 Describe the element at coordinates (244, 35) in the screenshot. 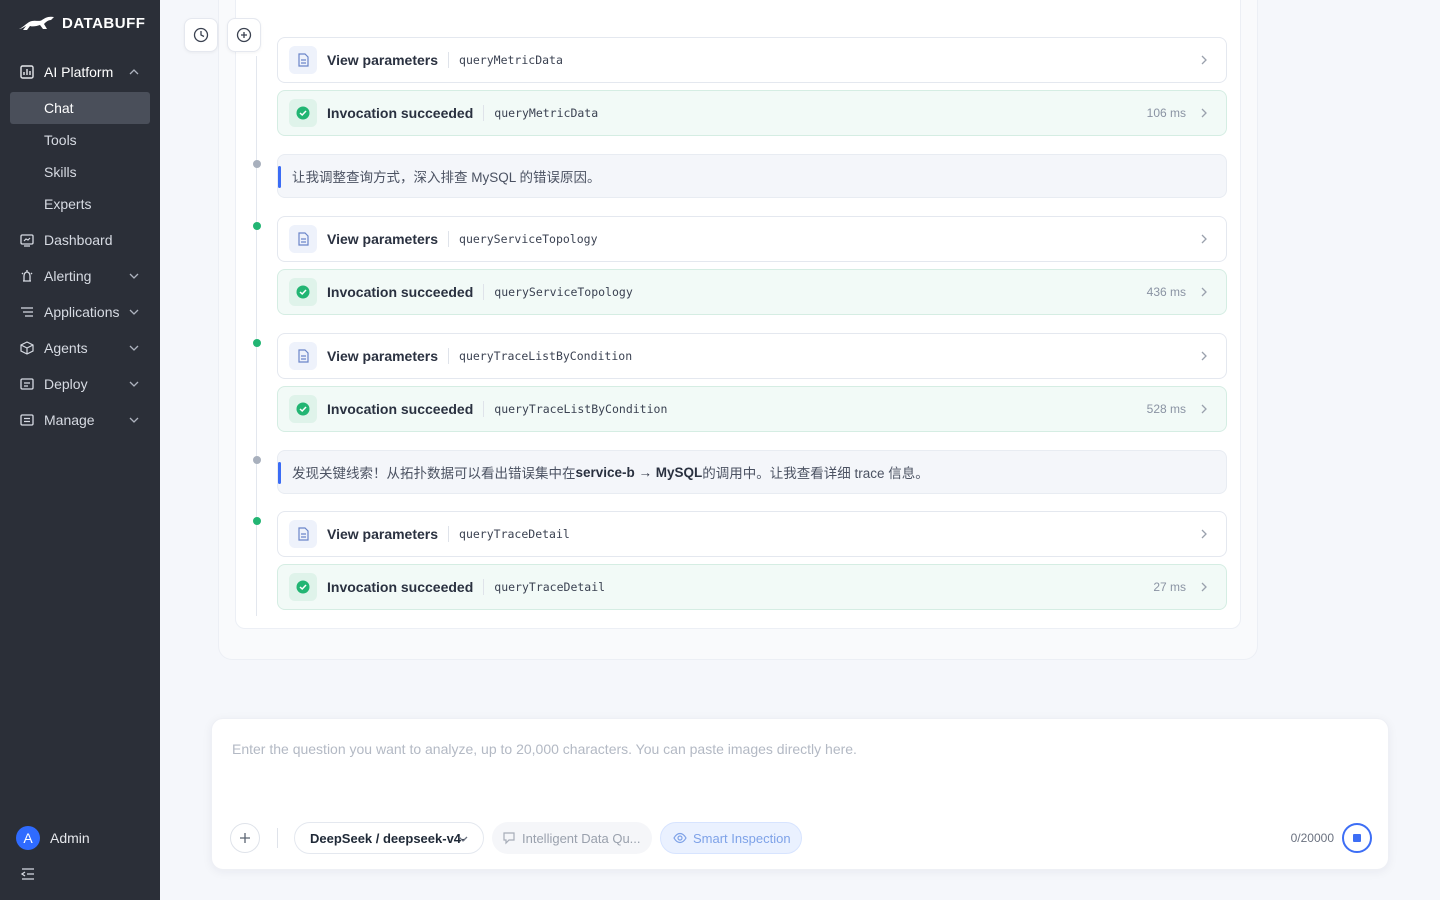

I see `new-chat-button` at that location.